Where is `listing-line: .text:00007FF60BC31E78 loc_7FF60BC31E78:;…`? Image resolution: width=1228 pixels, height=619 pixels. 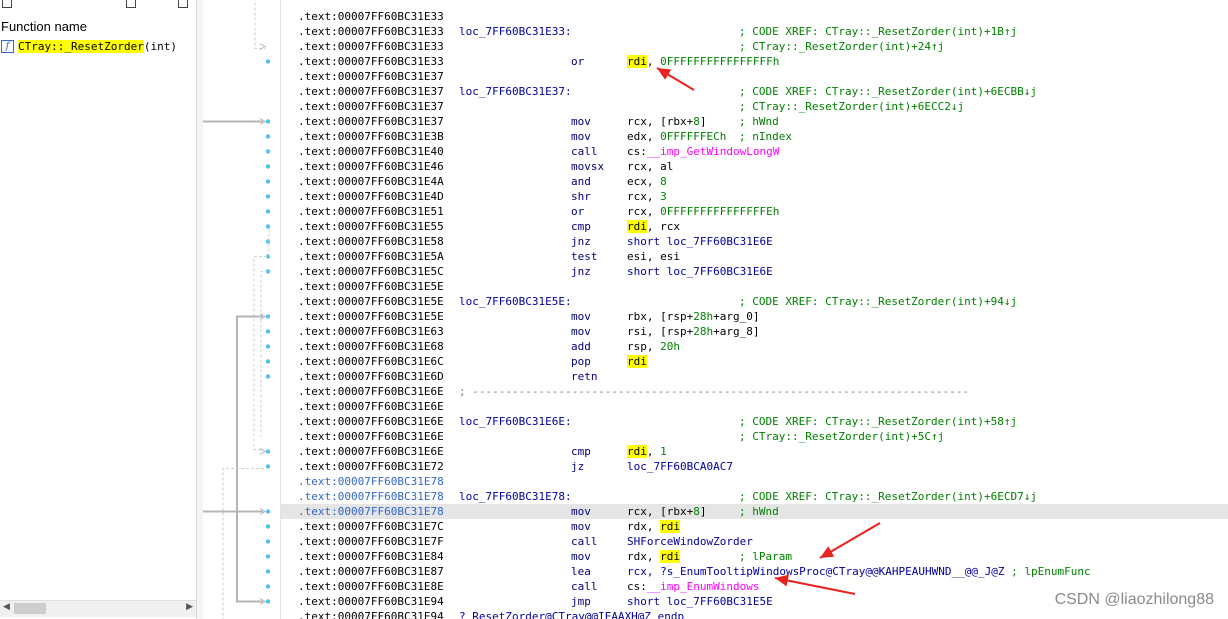 listing-line: .text:00007FF60BC31E78 loc_7FF60BC31E78:;… is located at coordinates (754, 496).